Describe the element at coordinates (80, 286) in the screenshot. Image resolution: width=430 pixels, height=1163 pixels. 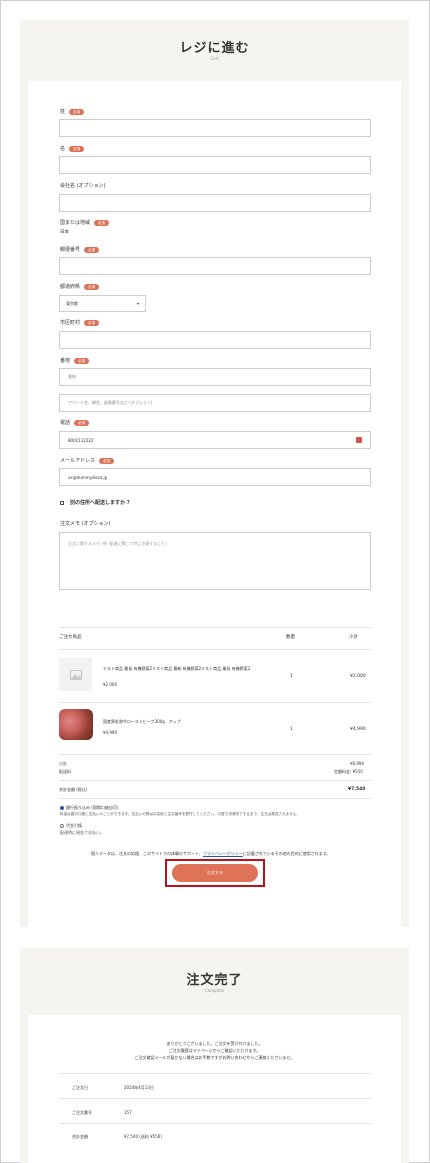
I see `prefecture-label: 都道府県 必須` at that location.